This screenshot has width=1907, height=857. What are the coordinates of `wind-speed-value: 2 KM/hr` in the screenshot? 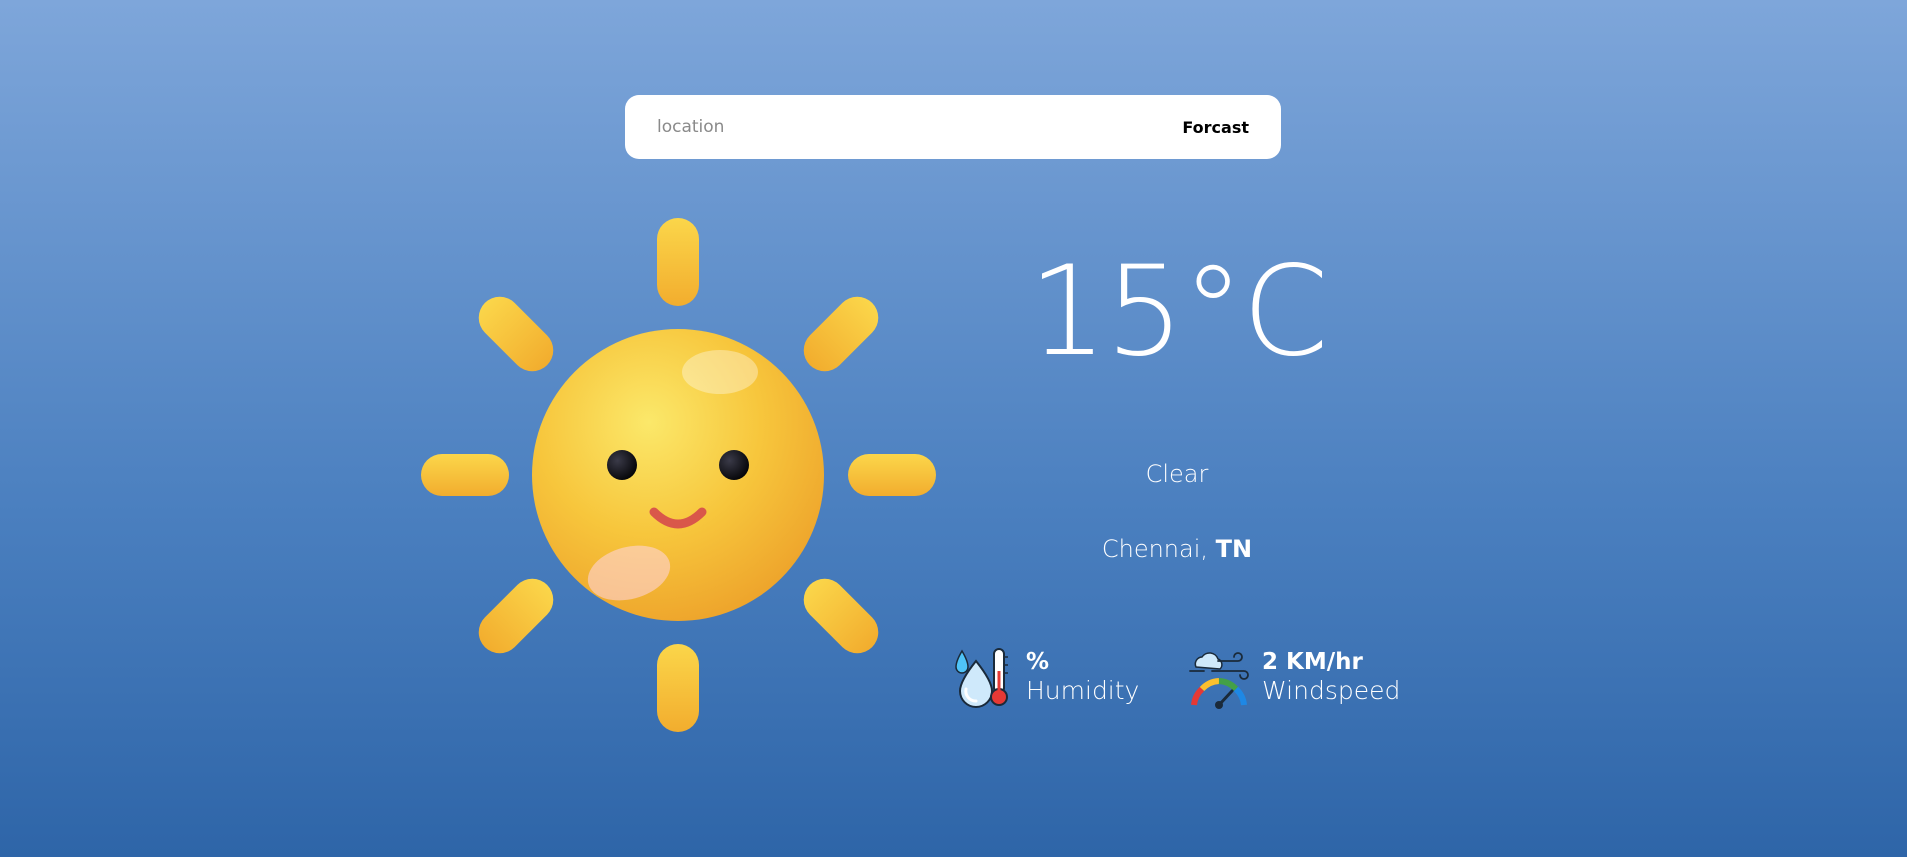 It's located at (1312, 662).